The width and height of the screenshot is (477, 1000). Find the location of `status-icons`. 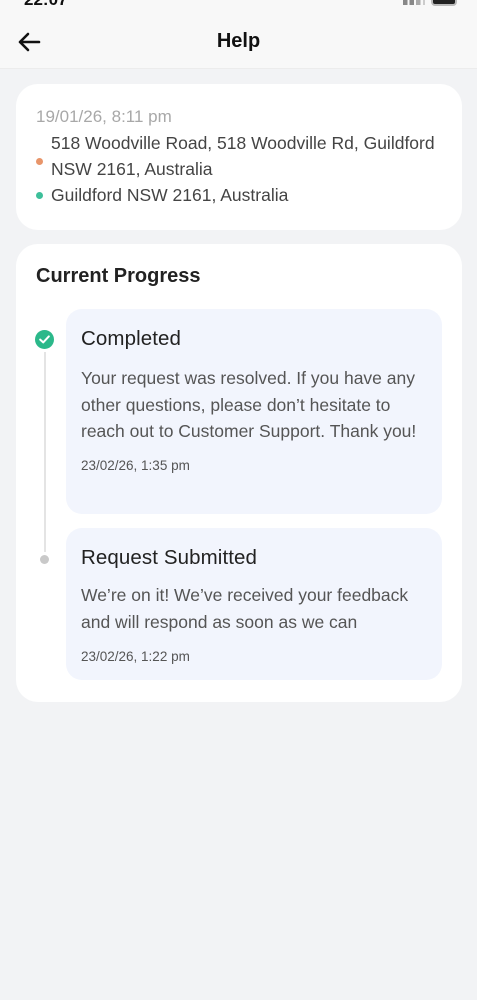

status-icons is located at coordinates (430, 3).